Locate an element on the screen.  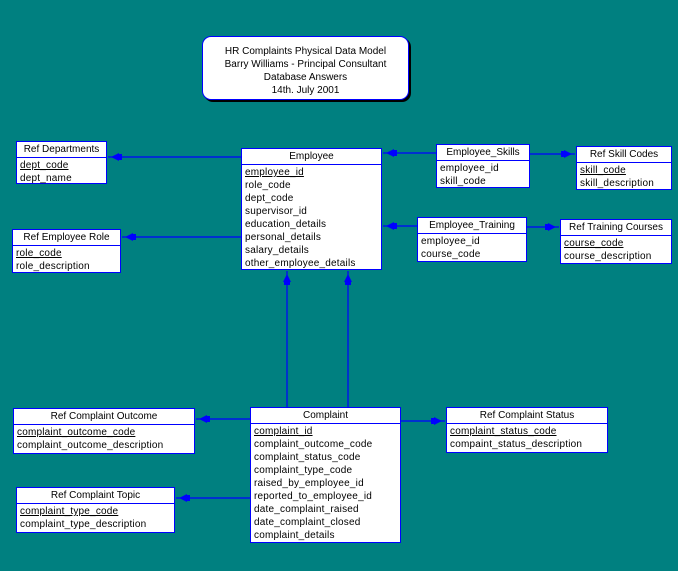
attribute: compaint_status_description is located at coordinates (516, 444).